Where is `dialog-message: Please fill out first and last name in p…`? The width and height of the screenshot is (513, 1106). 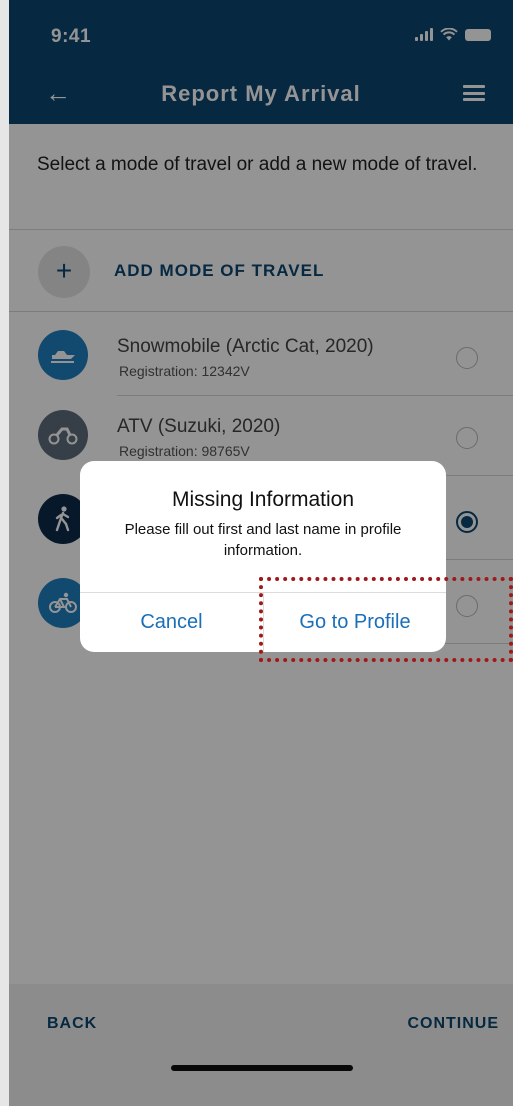 dialog-message: Please fill out first and last name in p… is located at coordinates (263, 540).